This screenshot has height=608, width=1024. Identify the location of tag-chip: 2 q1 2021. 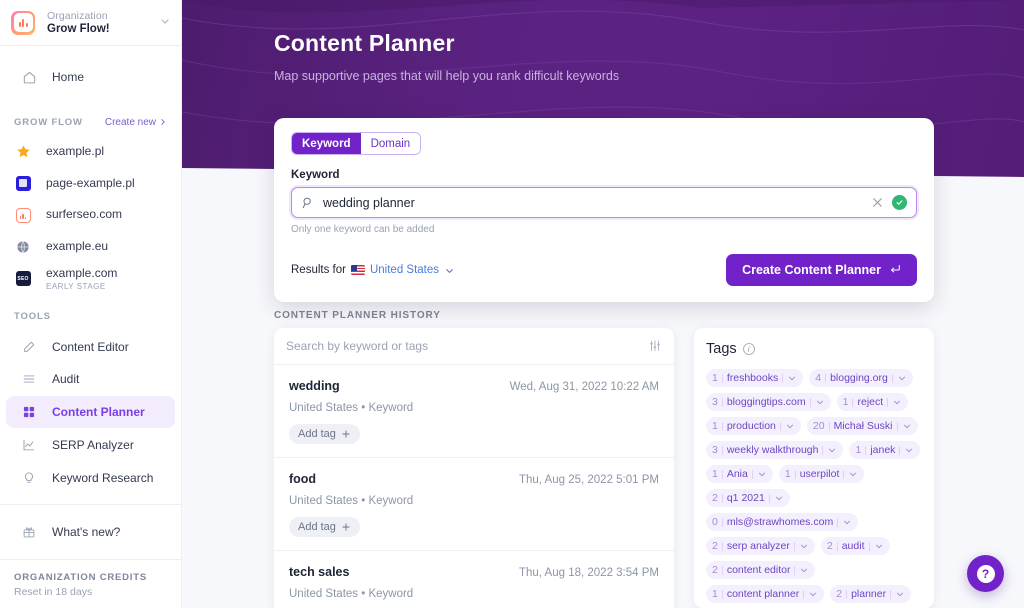
(748, 498).